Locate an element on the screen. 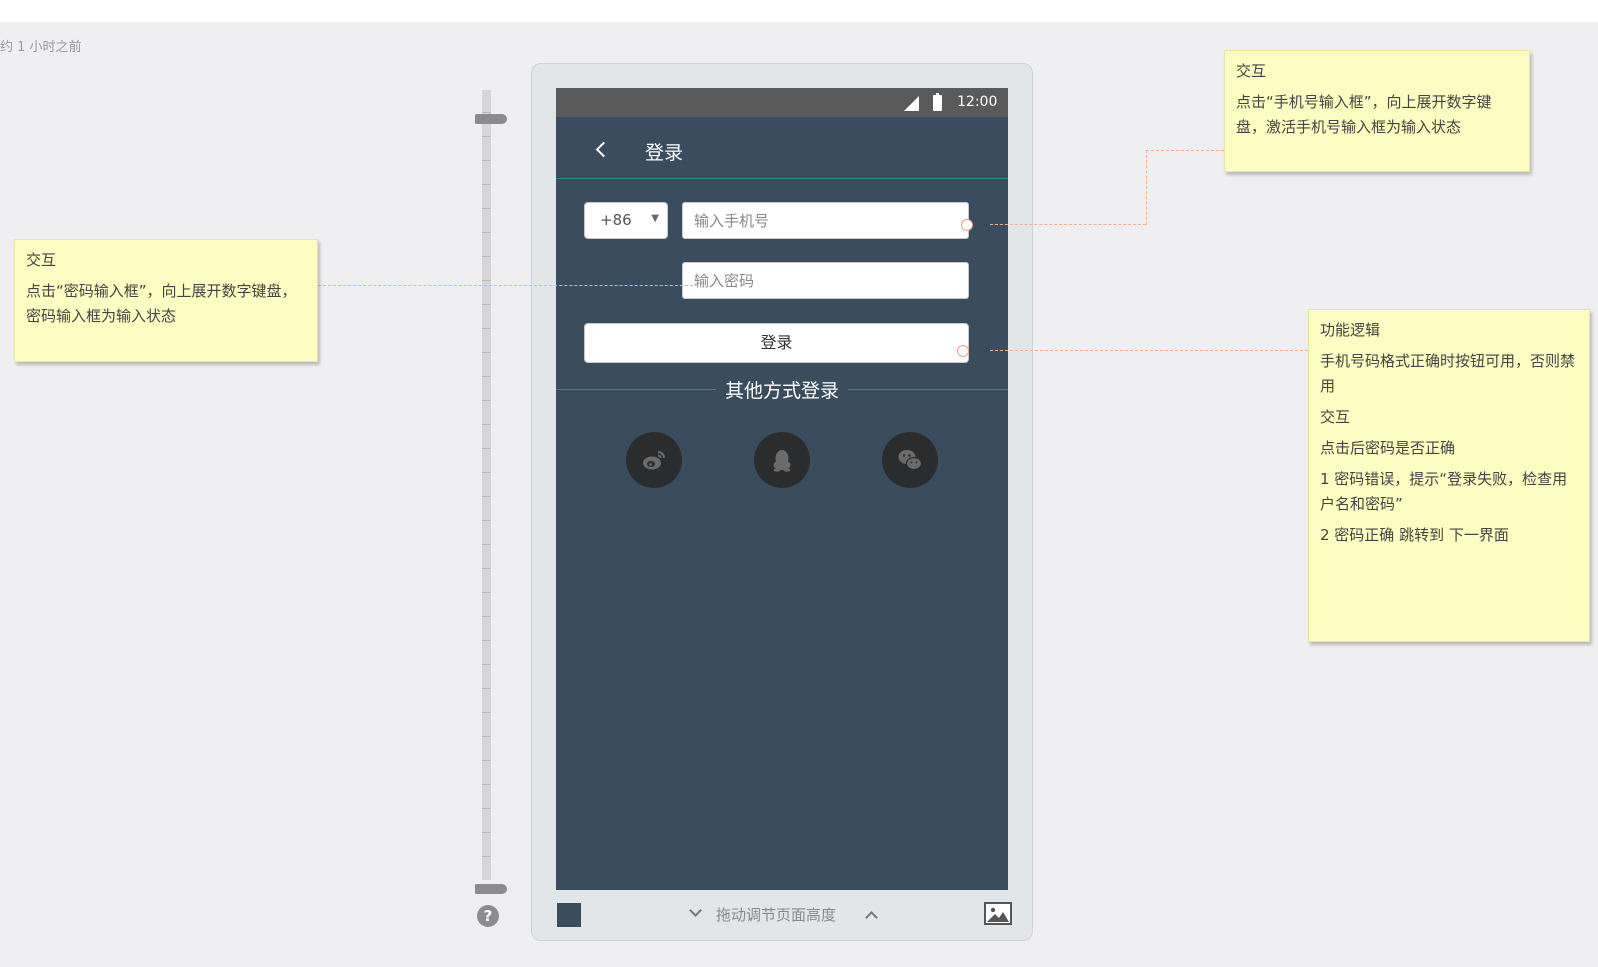 The width and height of the screenshot is (1598, 967). country-code-value: +86 is located at coordinates (616, 220).